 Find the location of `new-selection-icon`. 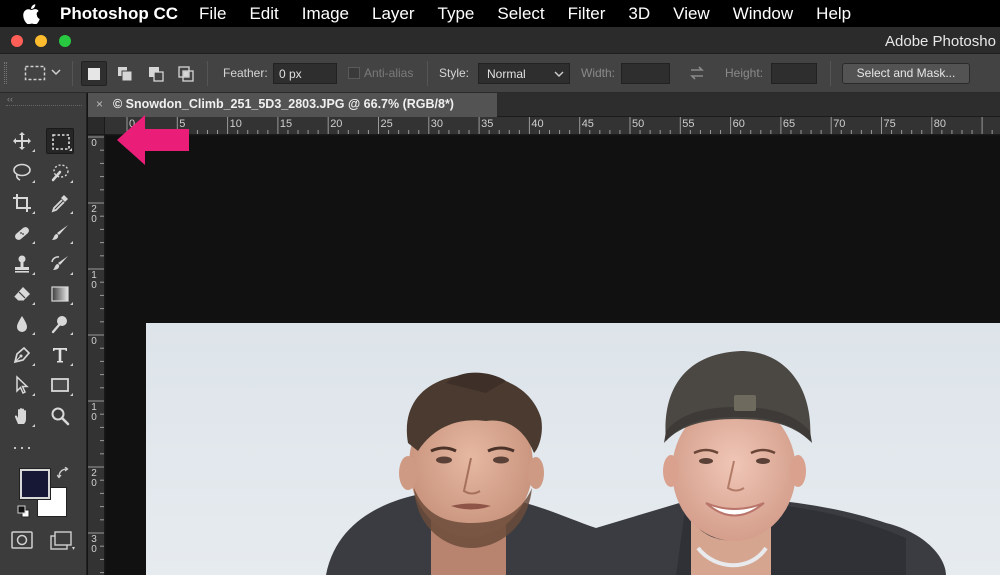

new-selection-icon is located at coordinates (94, 74).